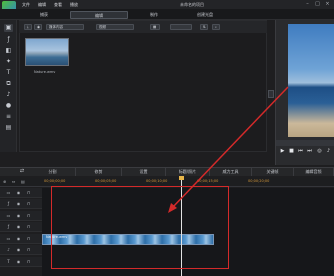  What do you see at coordinates (291, 151) in the screenshot?
I see `stop-icon: ■` at bounding box center [291, 151].